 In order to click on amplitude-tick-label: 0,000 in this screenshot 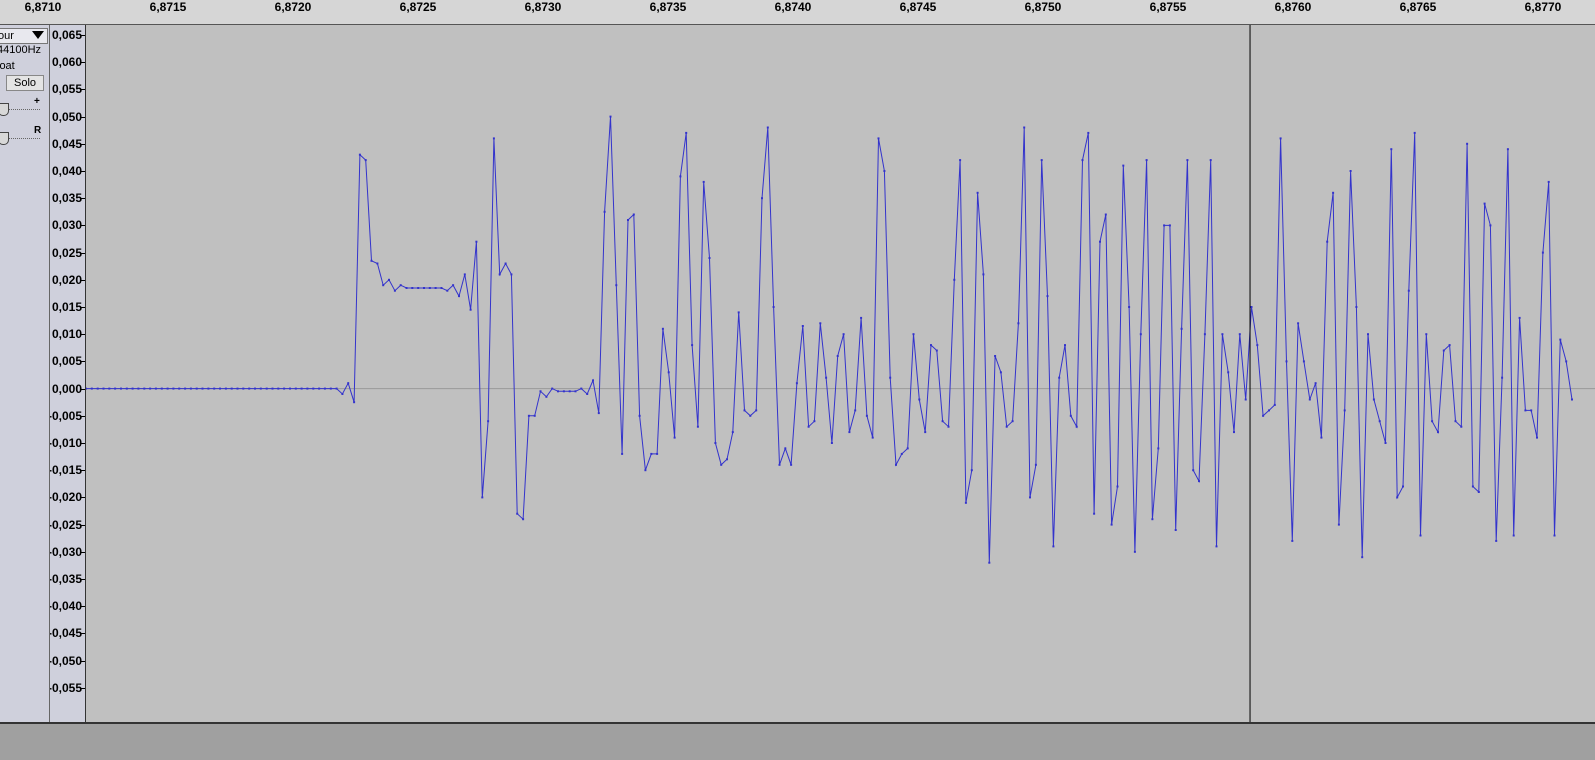, I will do `click(66, 388)`.